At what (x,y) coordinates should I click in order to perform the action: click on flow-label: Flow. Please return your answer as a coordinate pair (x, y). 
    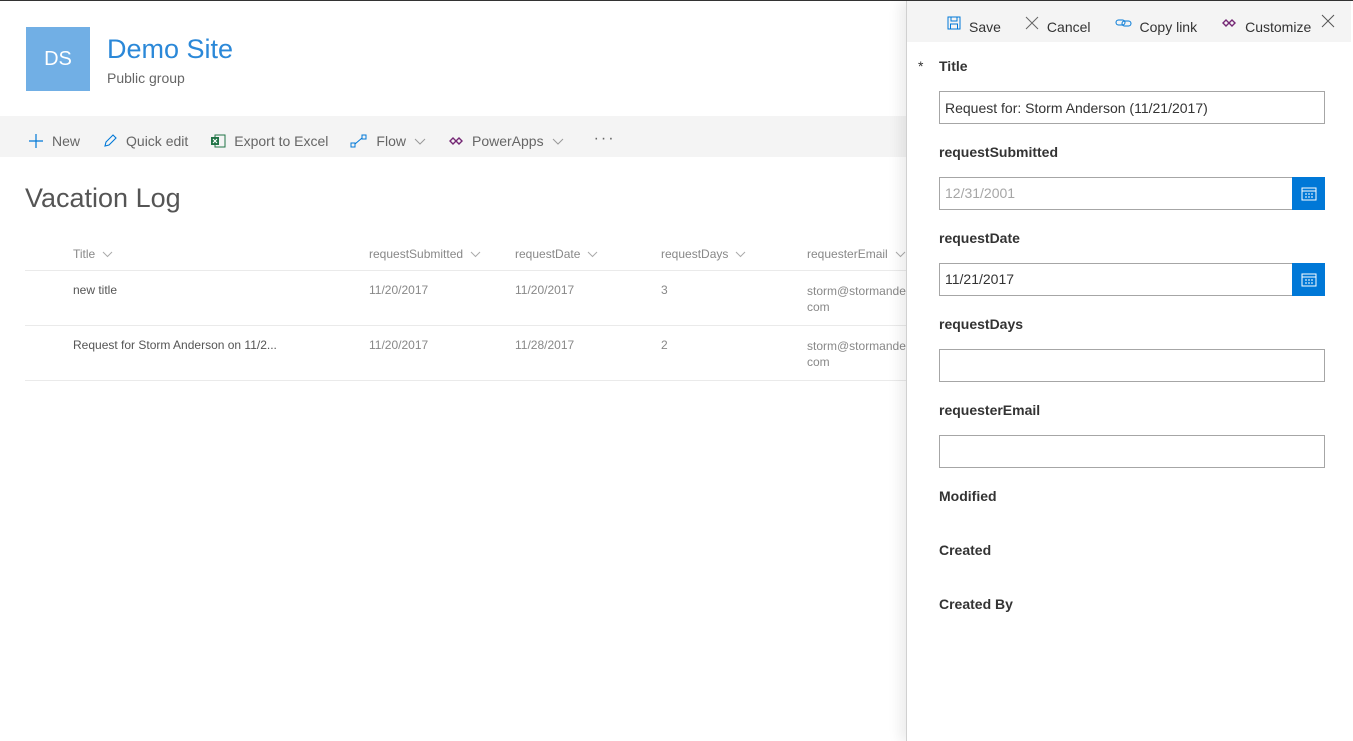
    Looking at the image, I should click on (391, 140).